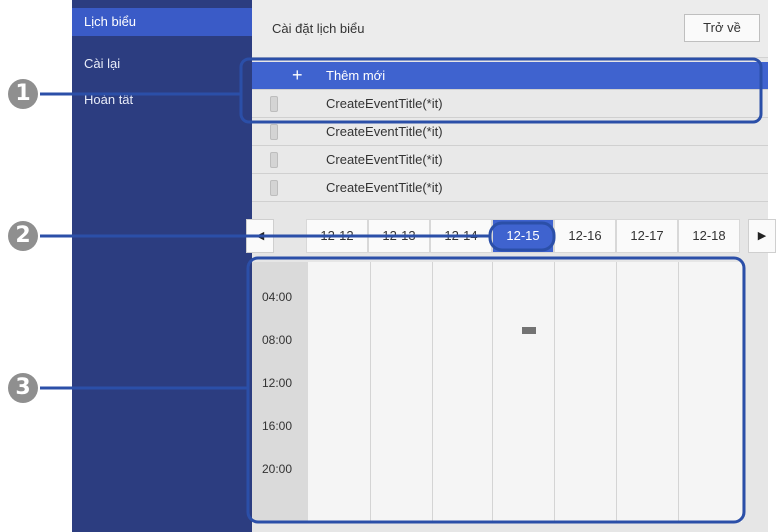 The width and height of the screenshot is (784, 532). What do you see at coordinates (23, 94) in the screenshot?
I see `callout-badge-1: 1` at bounding box center [23, 94].